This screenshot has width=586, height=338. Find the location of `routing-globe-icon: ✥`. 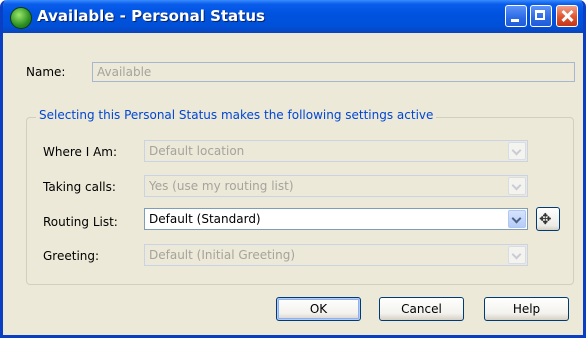

routing-globe-icon: ✥ is located at coordinates (547, 219).